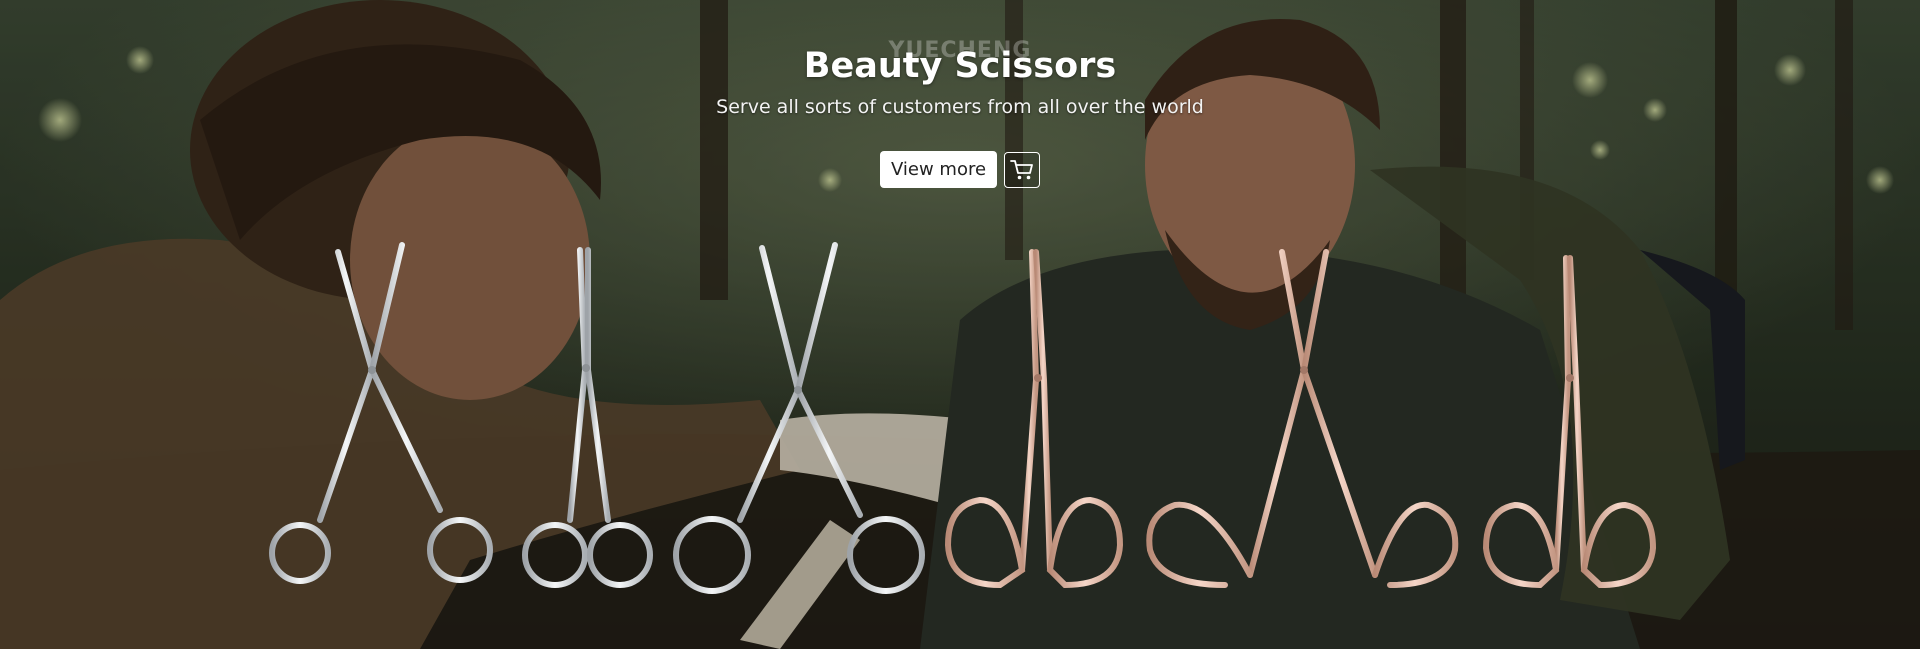  Describe the element at coordinates (938, 169) in the screenshot. I see `view-more-button: View more` at that location.